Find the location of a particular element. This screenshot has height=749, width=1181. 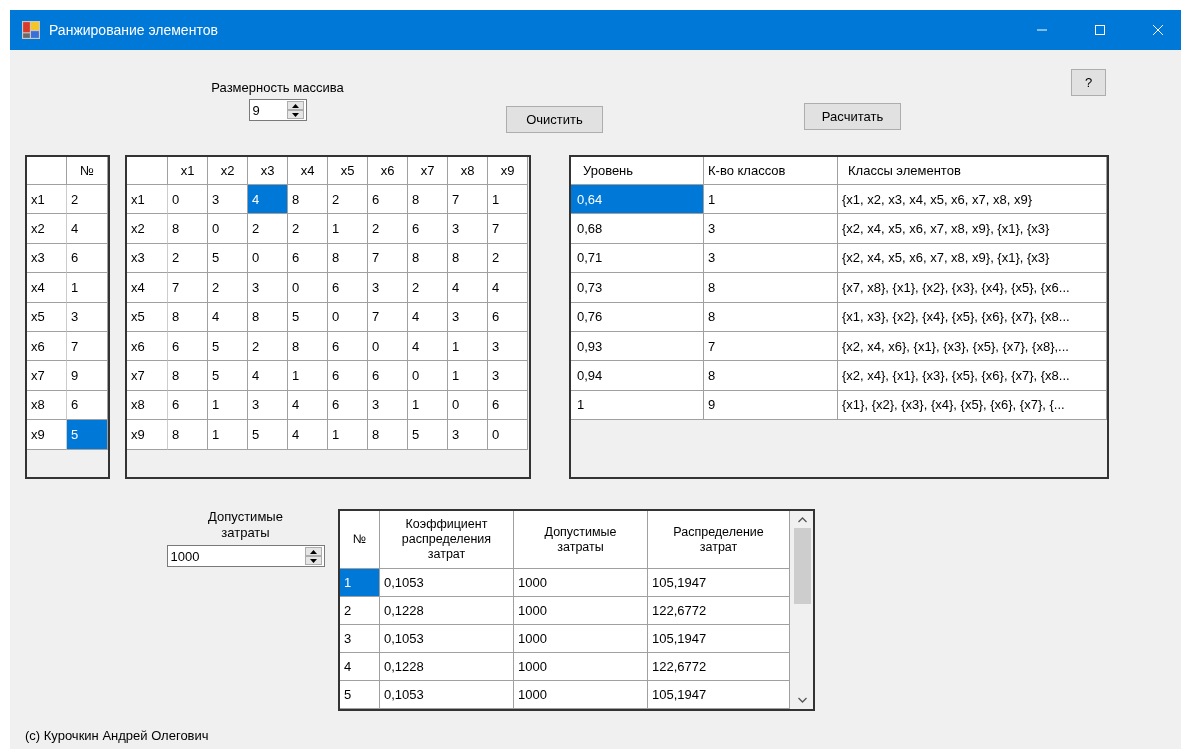

maximize-icon is located at coordinates (1100, 30).